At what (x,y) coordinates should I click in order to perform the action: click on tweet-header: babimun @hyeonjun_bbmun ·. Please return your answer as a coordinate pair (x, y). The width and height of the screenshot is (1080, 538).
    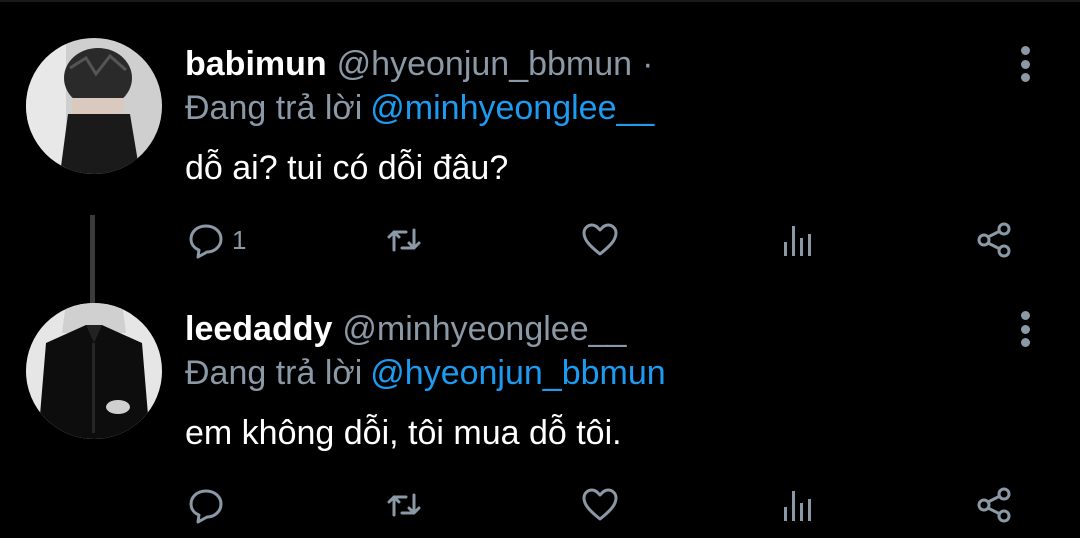
    Looking at the image, I should click on (610, 64).